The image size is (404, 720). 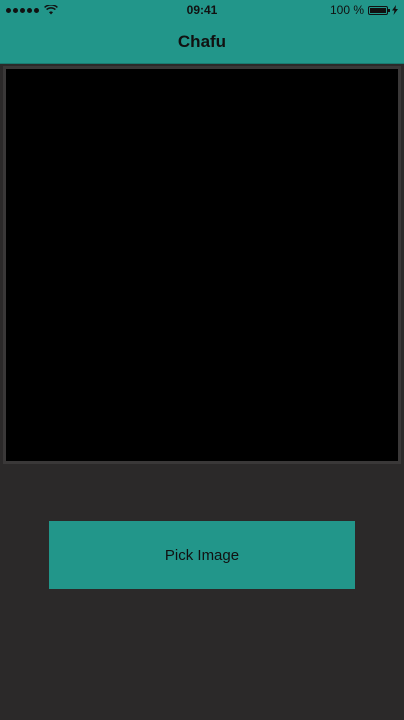 I want to click on battery-icon, so click(x=379, y=10).